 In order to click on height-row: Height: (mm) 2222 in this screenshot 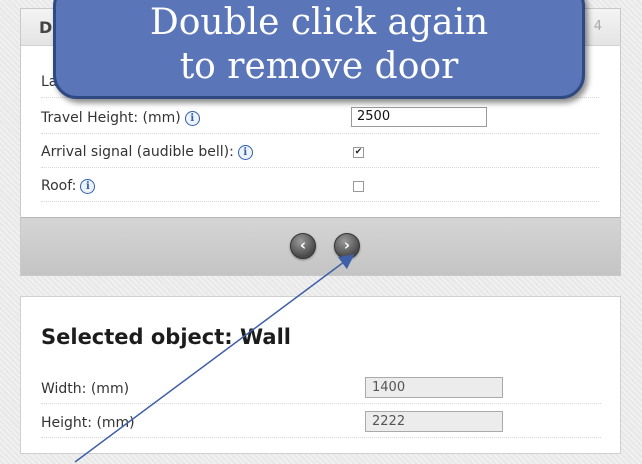, I will do `click(321, 423)`.